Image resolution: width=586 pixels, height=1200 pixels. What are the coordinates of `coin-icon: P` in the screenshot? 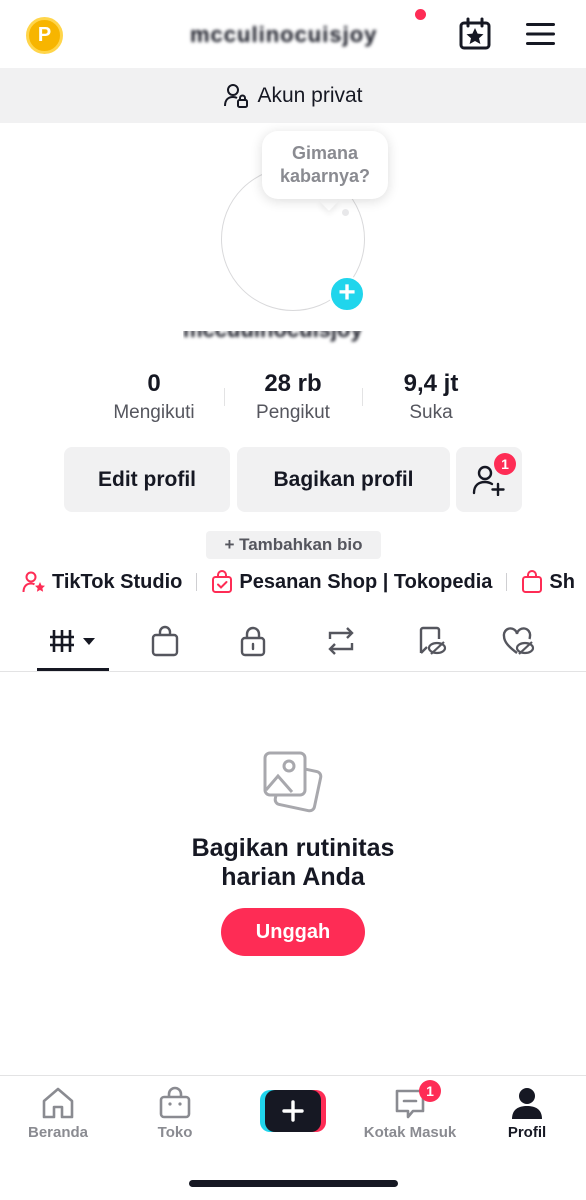 It's located at (44, 35).